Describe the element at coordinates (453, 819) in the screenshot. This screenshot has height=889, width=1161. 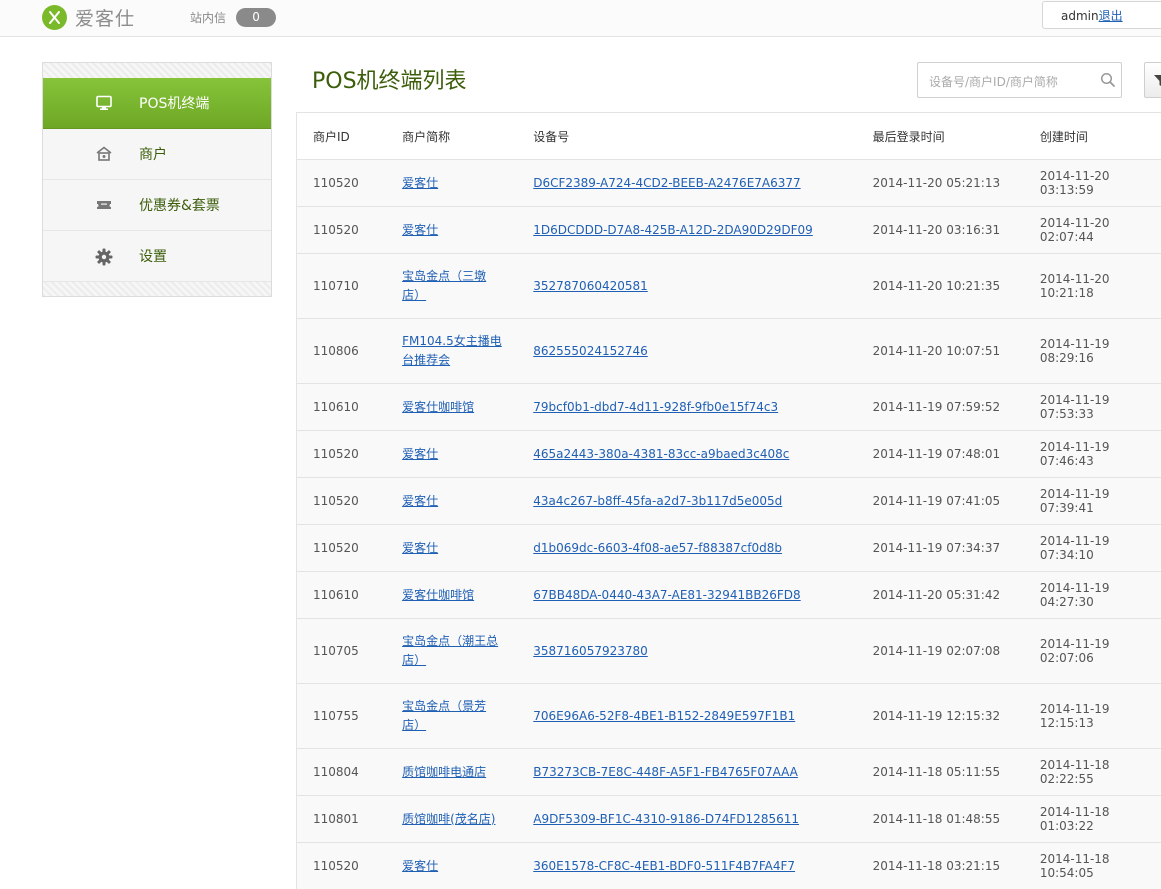
I see `merchant-name-link: 质馆咖啡(茂名店)` at that location.